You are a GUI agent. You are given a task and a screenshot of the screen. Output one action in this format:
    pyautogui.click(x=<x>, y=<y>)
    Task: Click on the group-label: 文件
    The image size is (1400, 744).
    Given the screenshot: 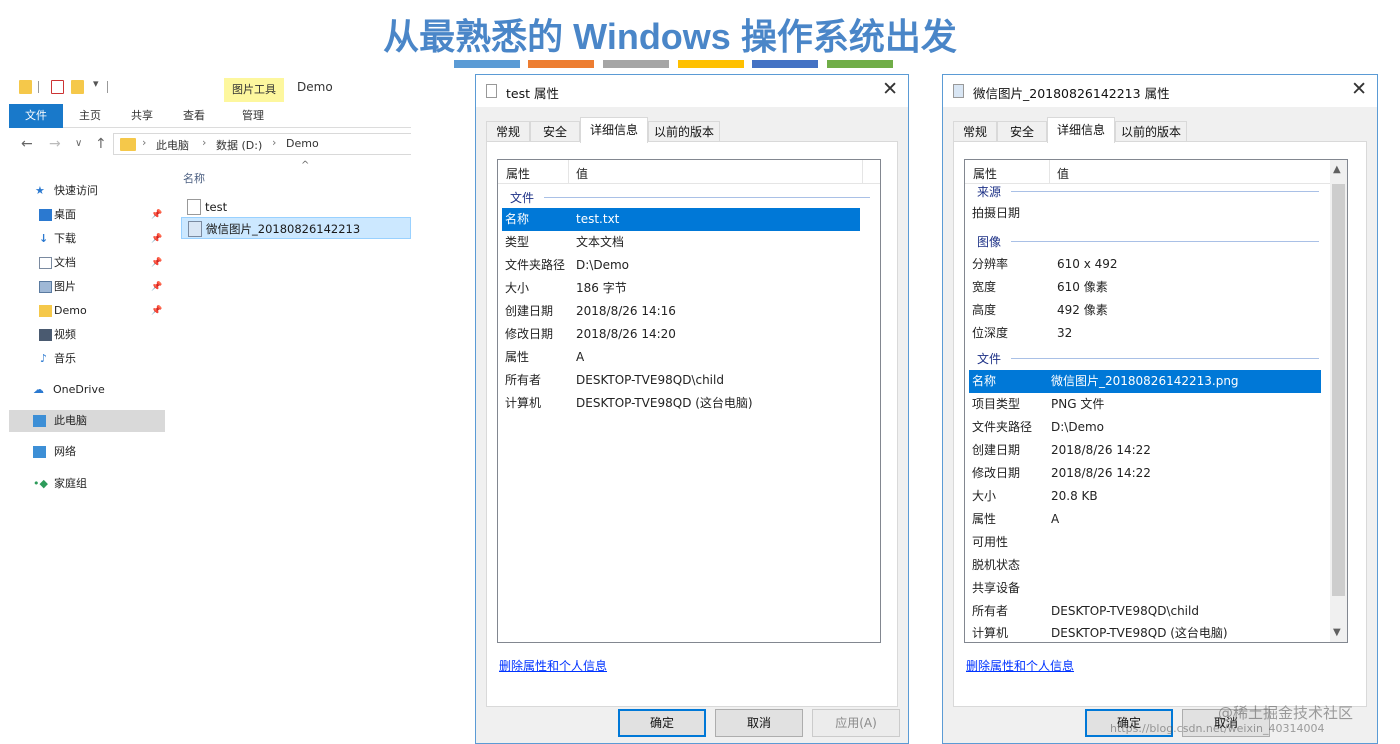 What is the action you would take?
    pyautogui.click(x=989, y=359)
    